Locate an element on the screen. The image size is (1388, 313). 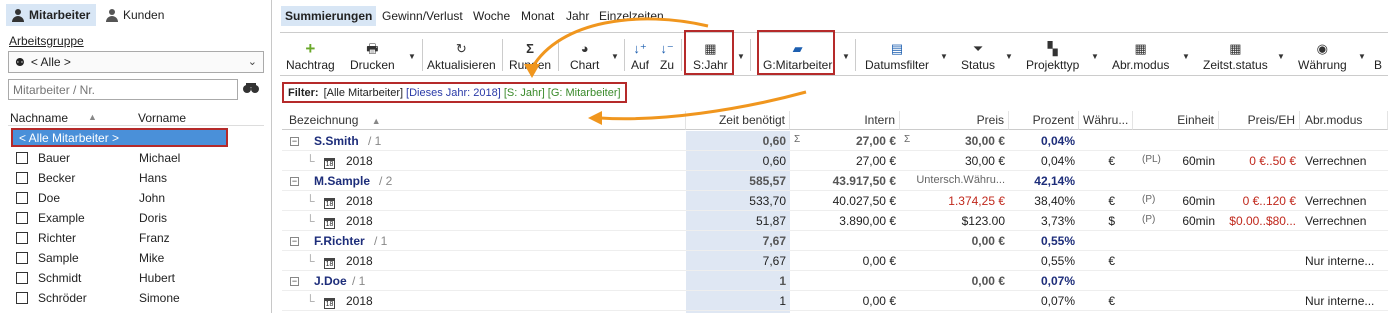
annotation-arrows is located at coordinates (665, 71).